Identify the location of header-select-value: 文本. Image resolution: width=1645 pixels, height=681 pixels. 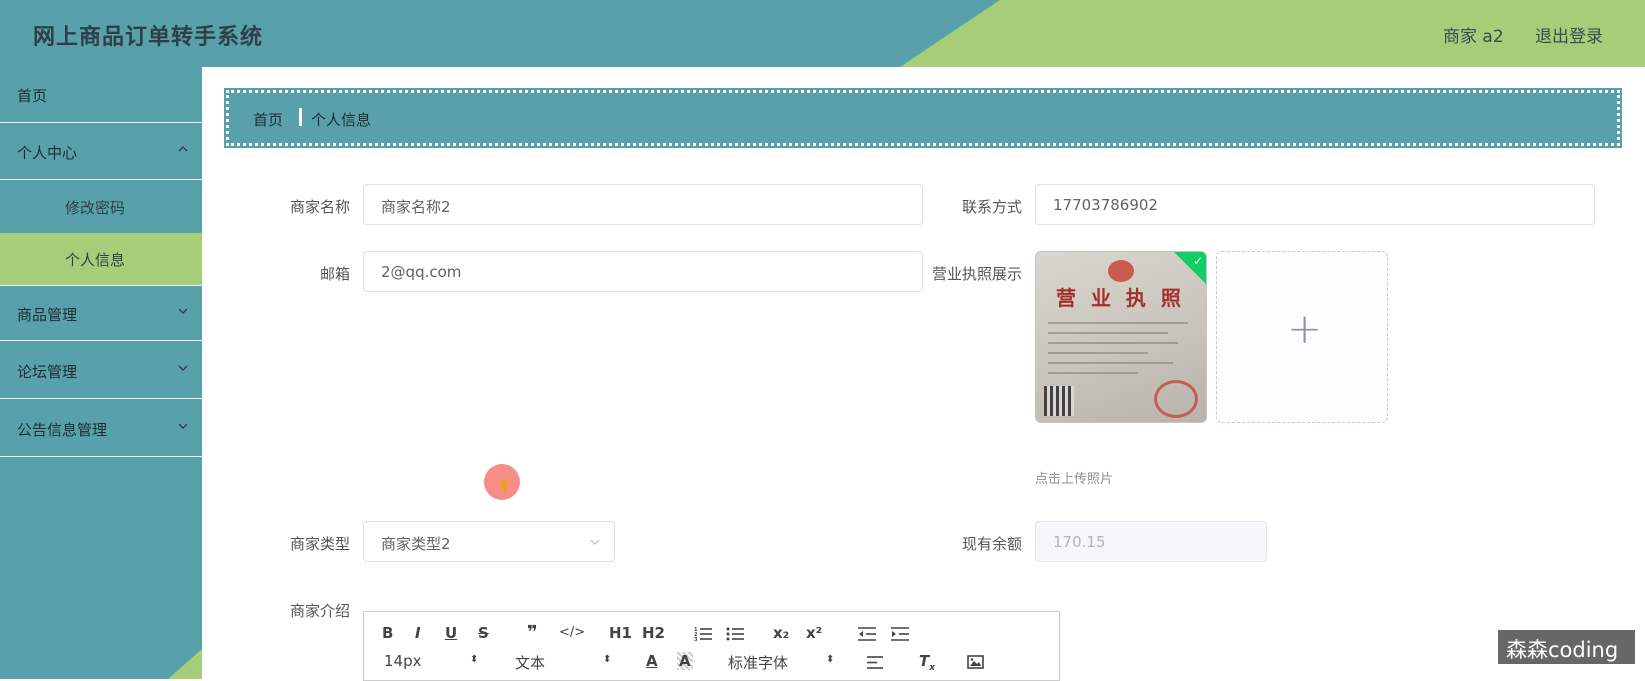
(530, 663).